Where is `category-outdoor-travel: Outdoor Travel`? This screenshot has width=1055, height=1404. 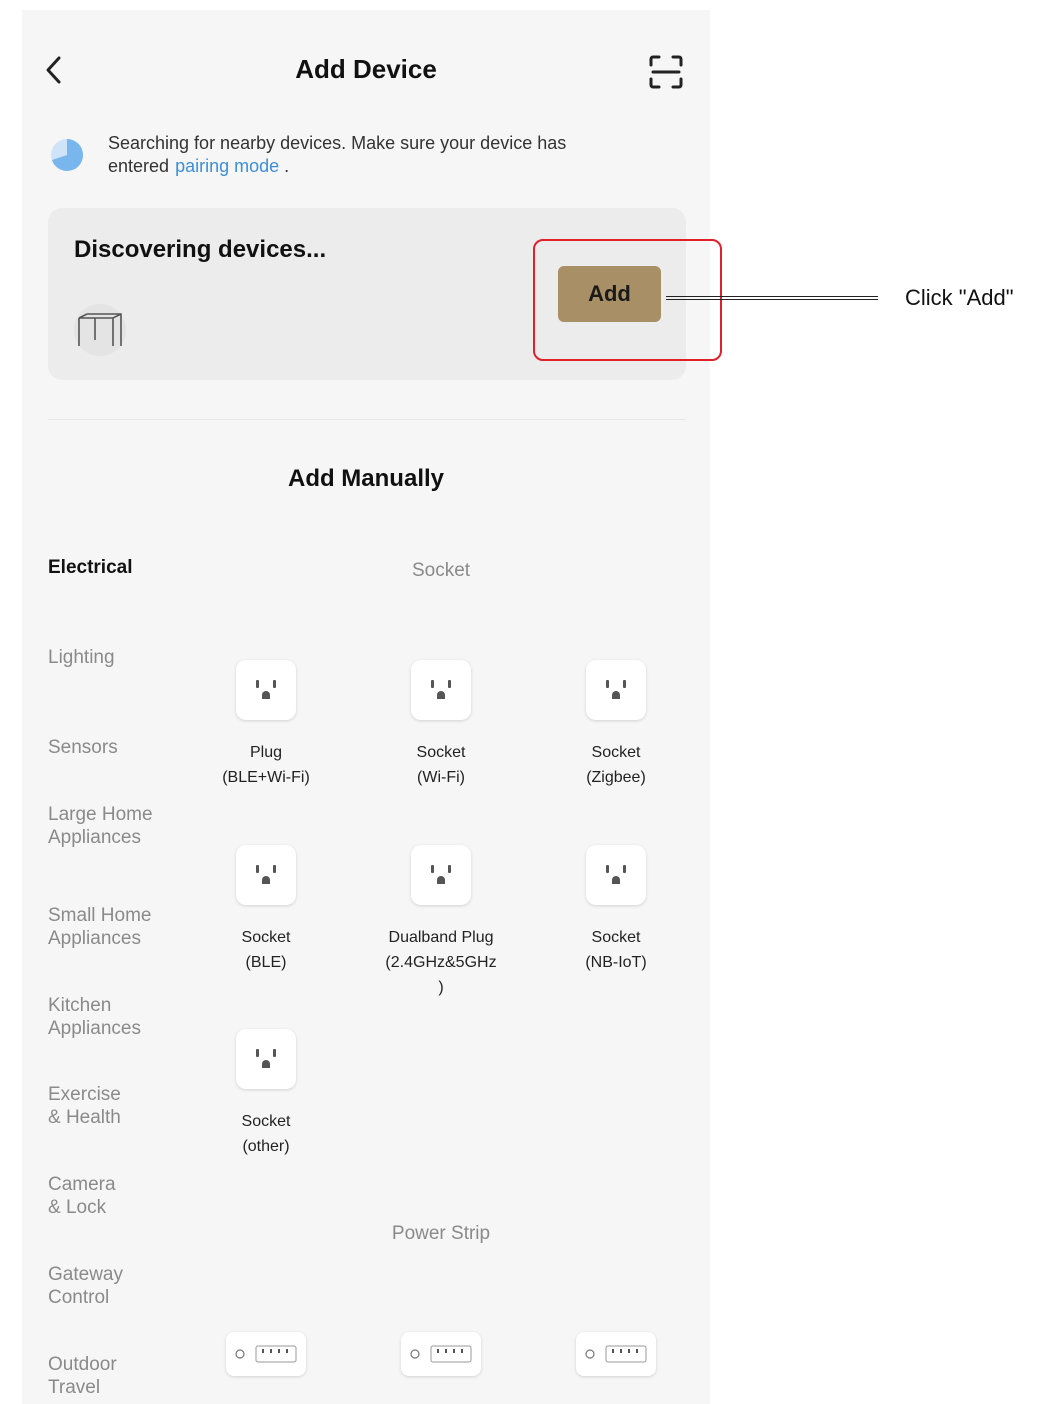
category-outdoor-travel: Outdoor Travel is located at coordinates (93, 1376).